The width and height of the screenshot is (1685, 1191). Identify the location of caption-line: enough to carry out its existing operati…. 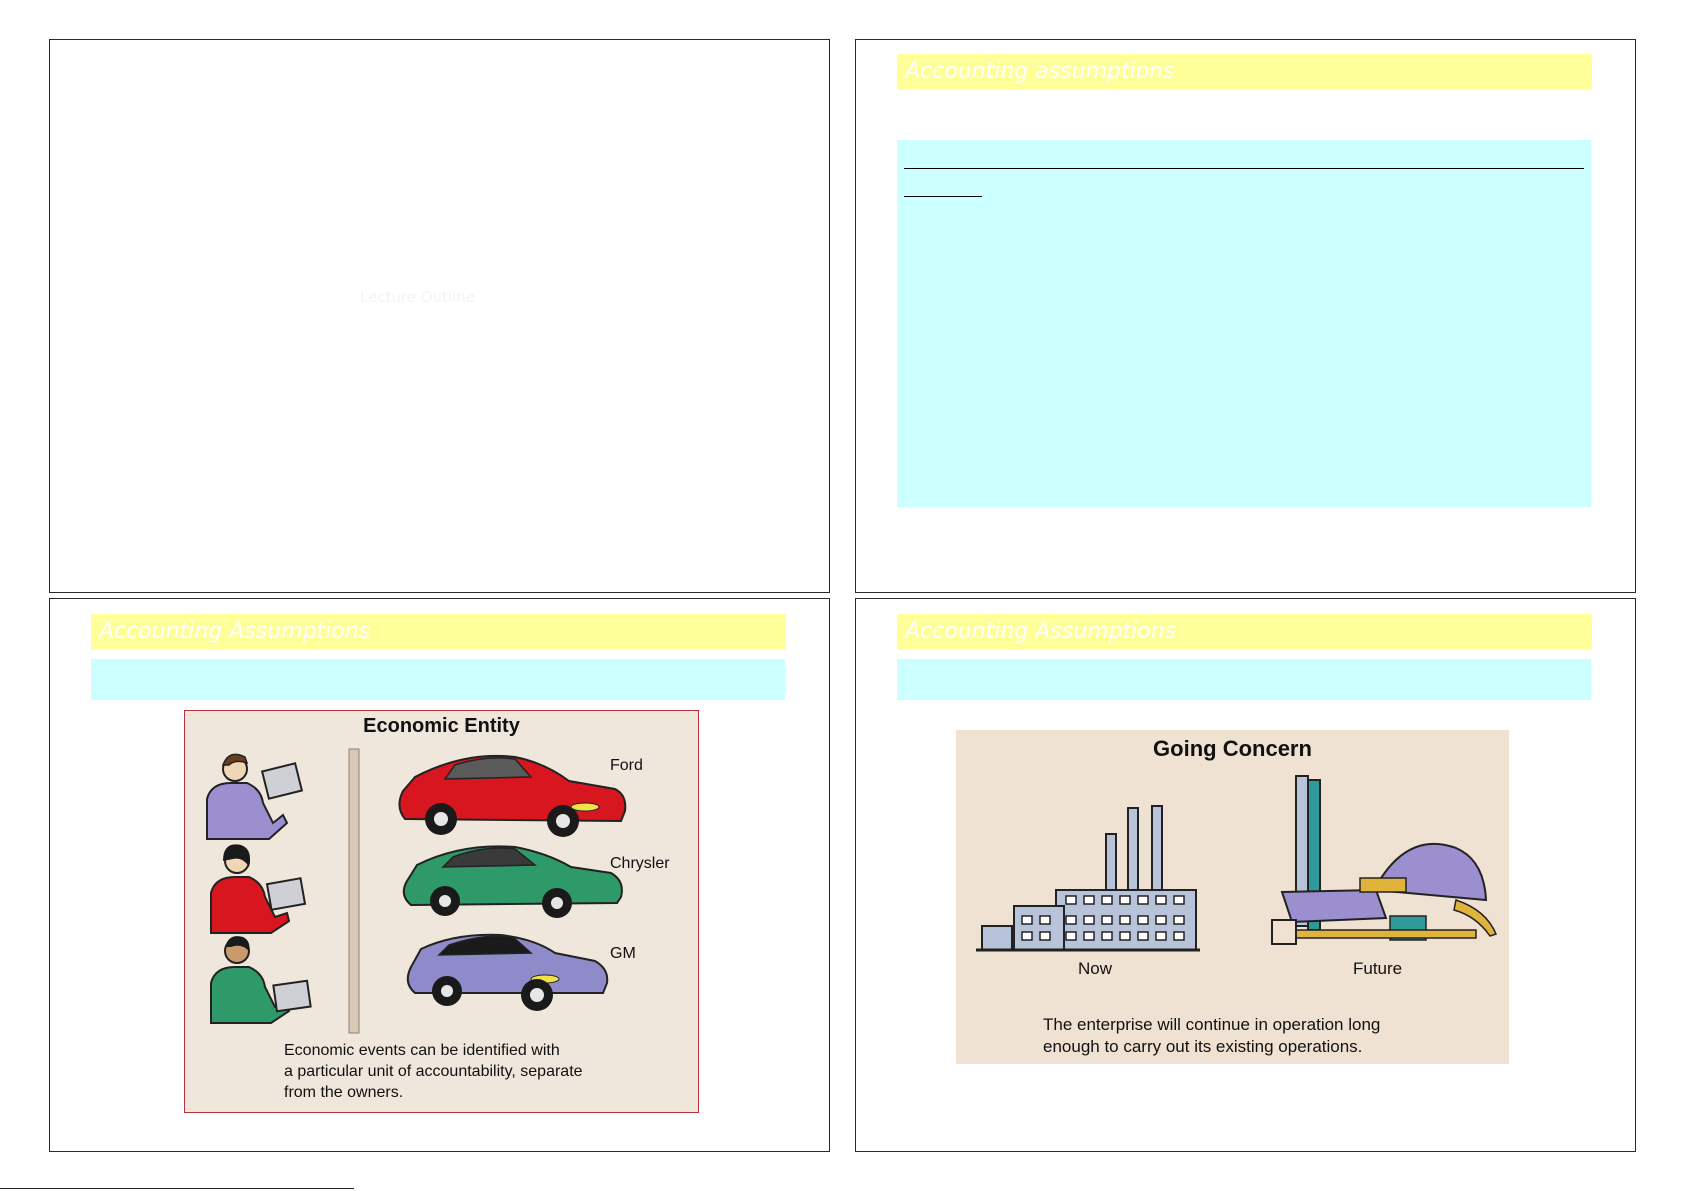
(1203, 1046).